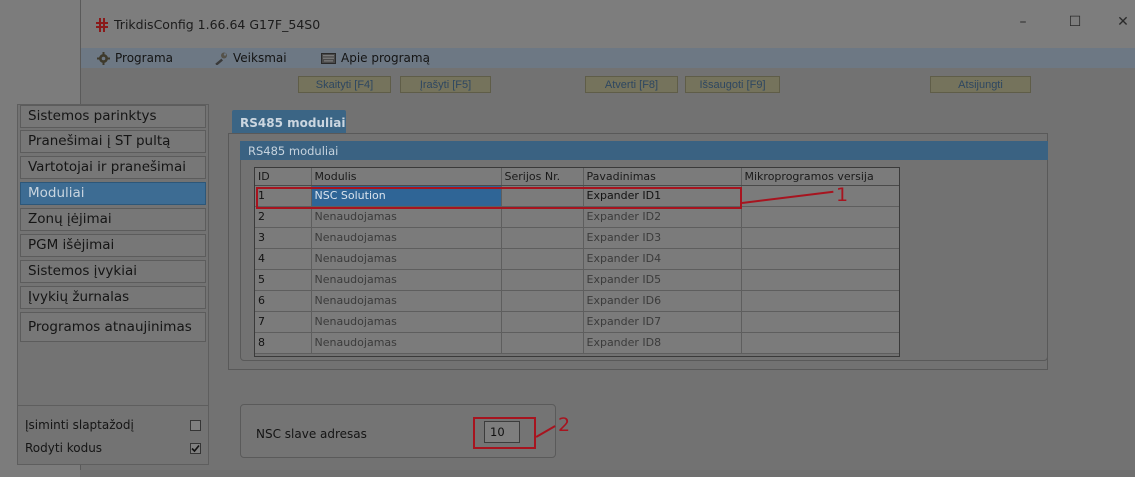 The height and width of the screenshot is (477, 1135). Describe the element at coordinates (385, 58) in the screenshot. I see `menu-apie-label: Apie programą` at that location.